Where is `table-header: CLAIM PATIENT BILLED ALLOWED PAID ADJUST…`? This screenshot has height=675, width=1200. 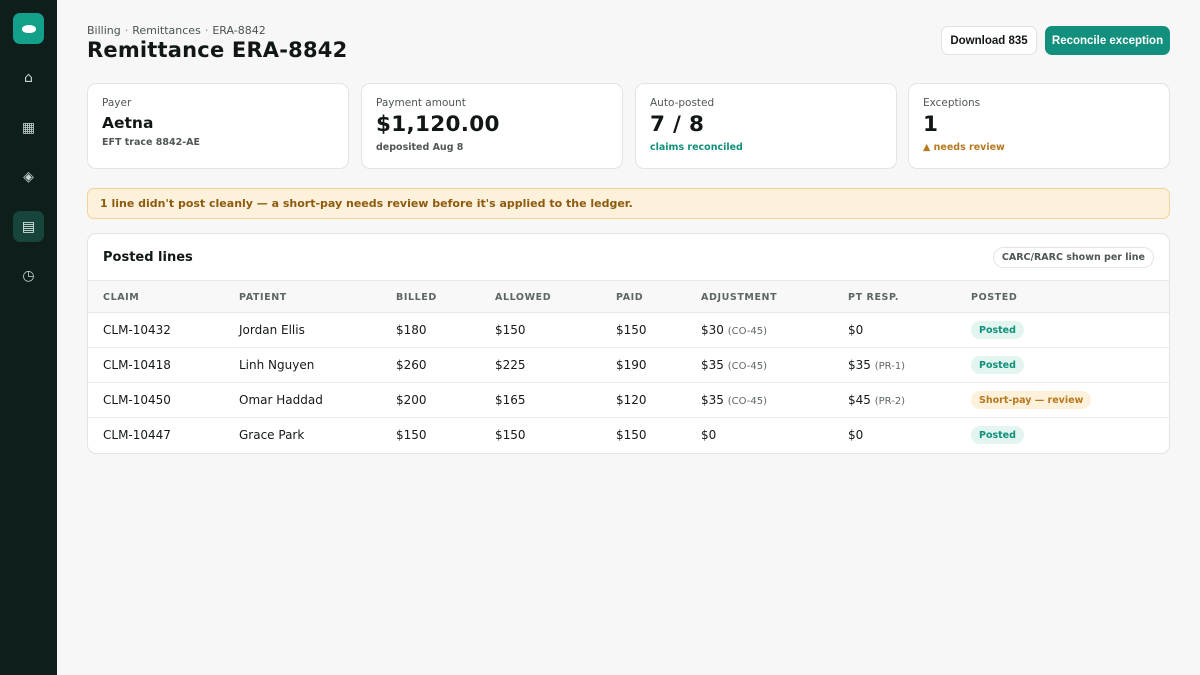
table-header: CLAIM PATIENT BILLED ALLOWED PAID ADJUST… is located at coordinates (628, 297).